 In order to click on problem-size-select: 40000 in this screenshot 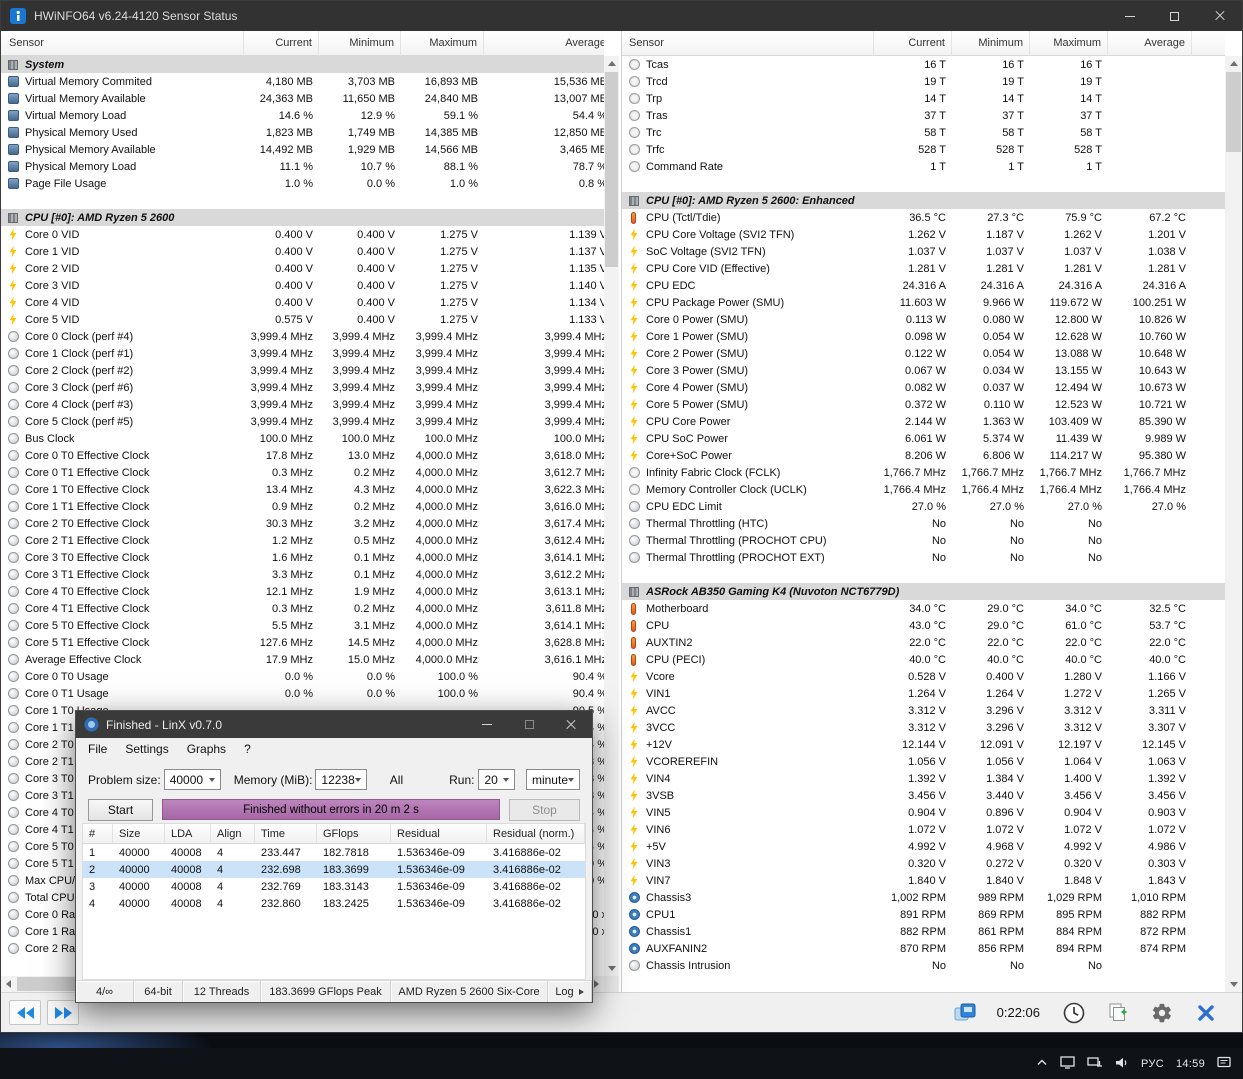, I will do `click(192, 779)`.